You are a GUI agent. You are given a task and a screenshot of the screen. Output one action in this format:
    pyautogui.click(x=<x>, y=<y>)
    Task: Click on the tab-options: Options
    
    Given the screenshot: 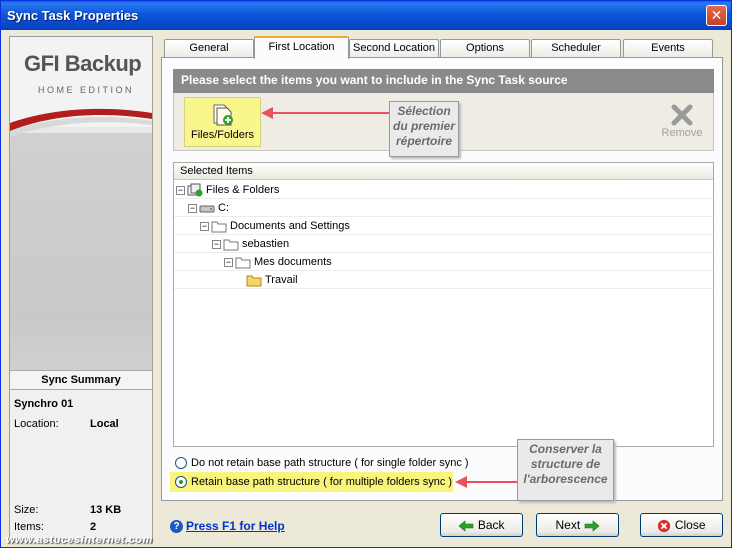 What is the action you would take?
    pyautogui.click(x=485, y=48)
    